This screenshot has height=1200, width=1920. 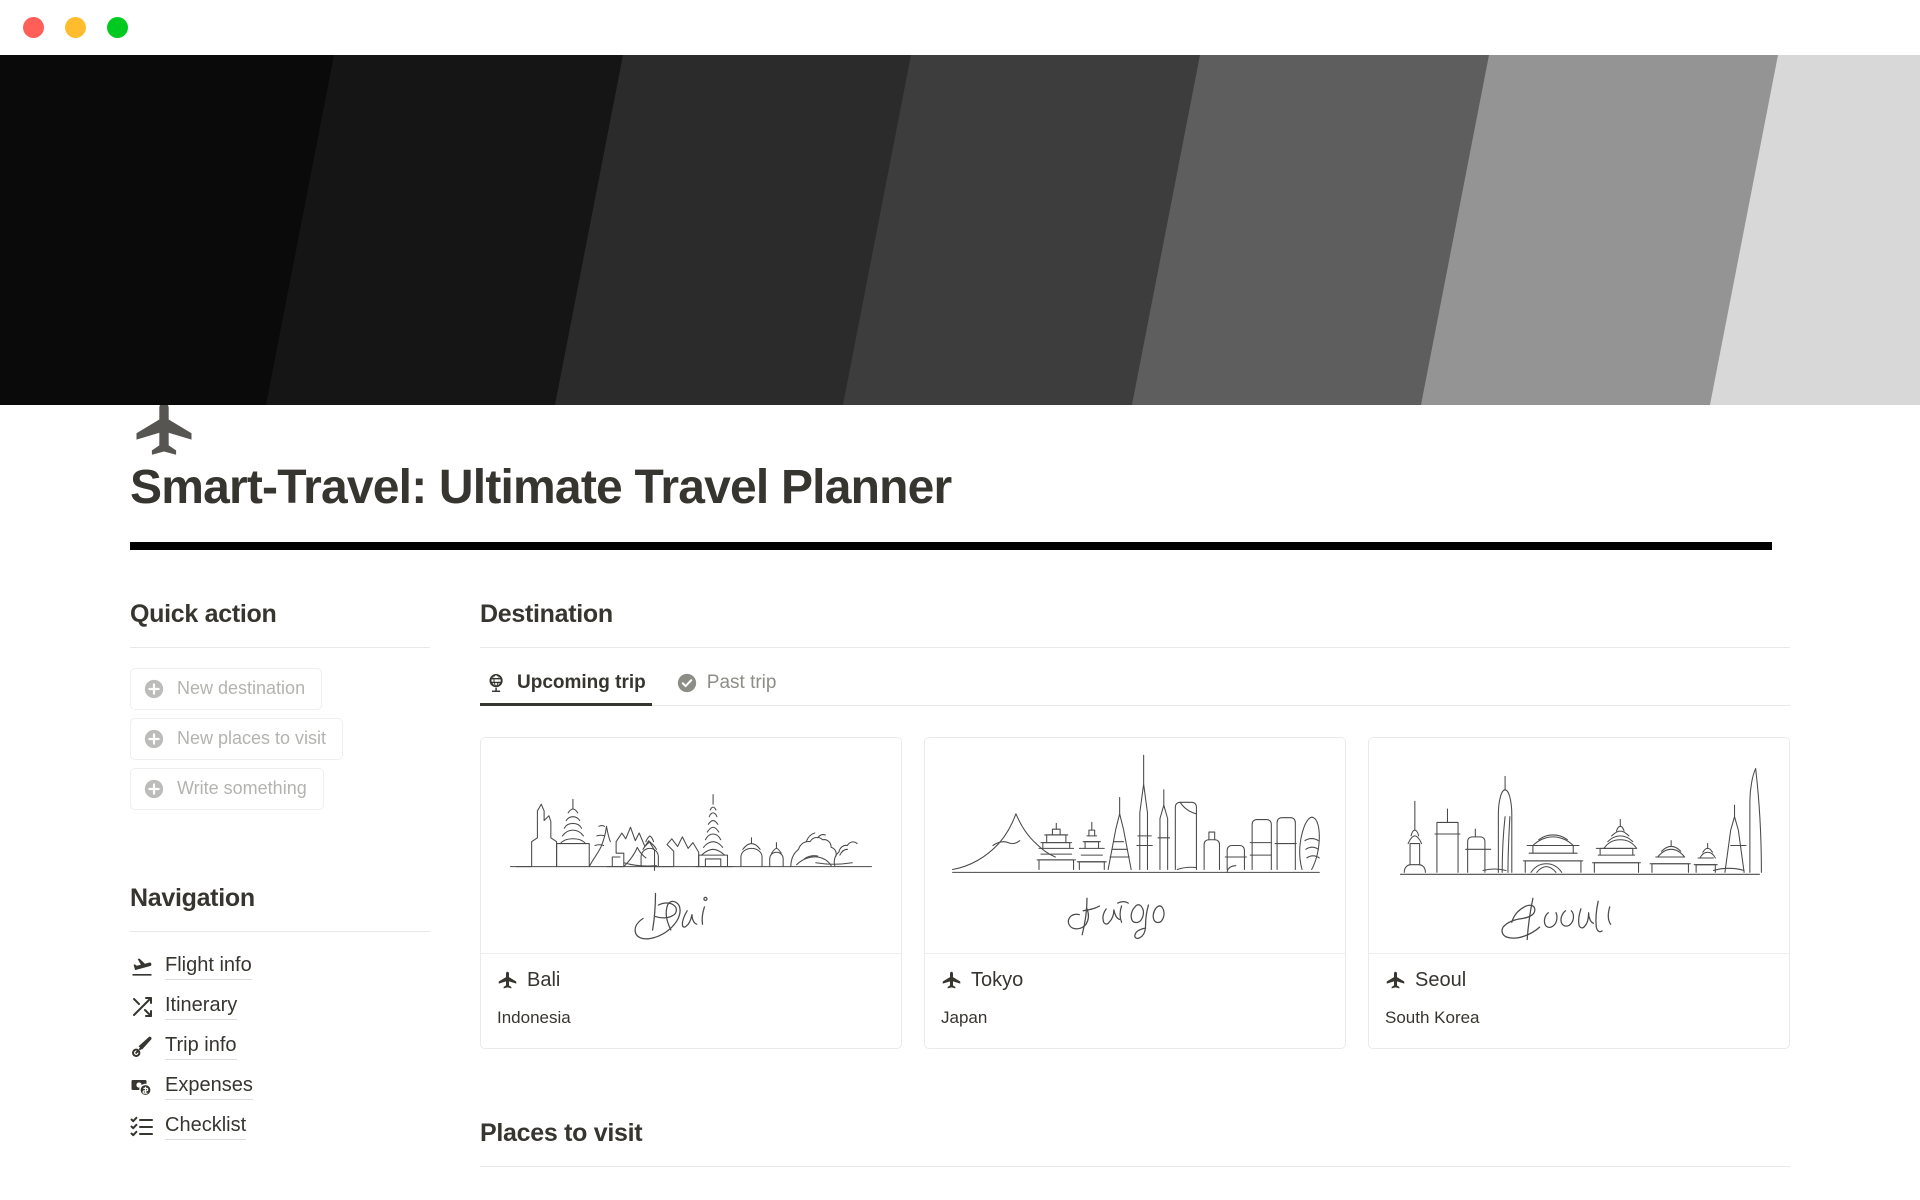 I want to click on shuffle-icon, so click(x=142, y=1006).